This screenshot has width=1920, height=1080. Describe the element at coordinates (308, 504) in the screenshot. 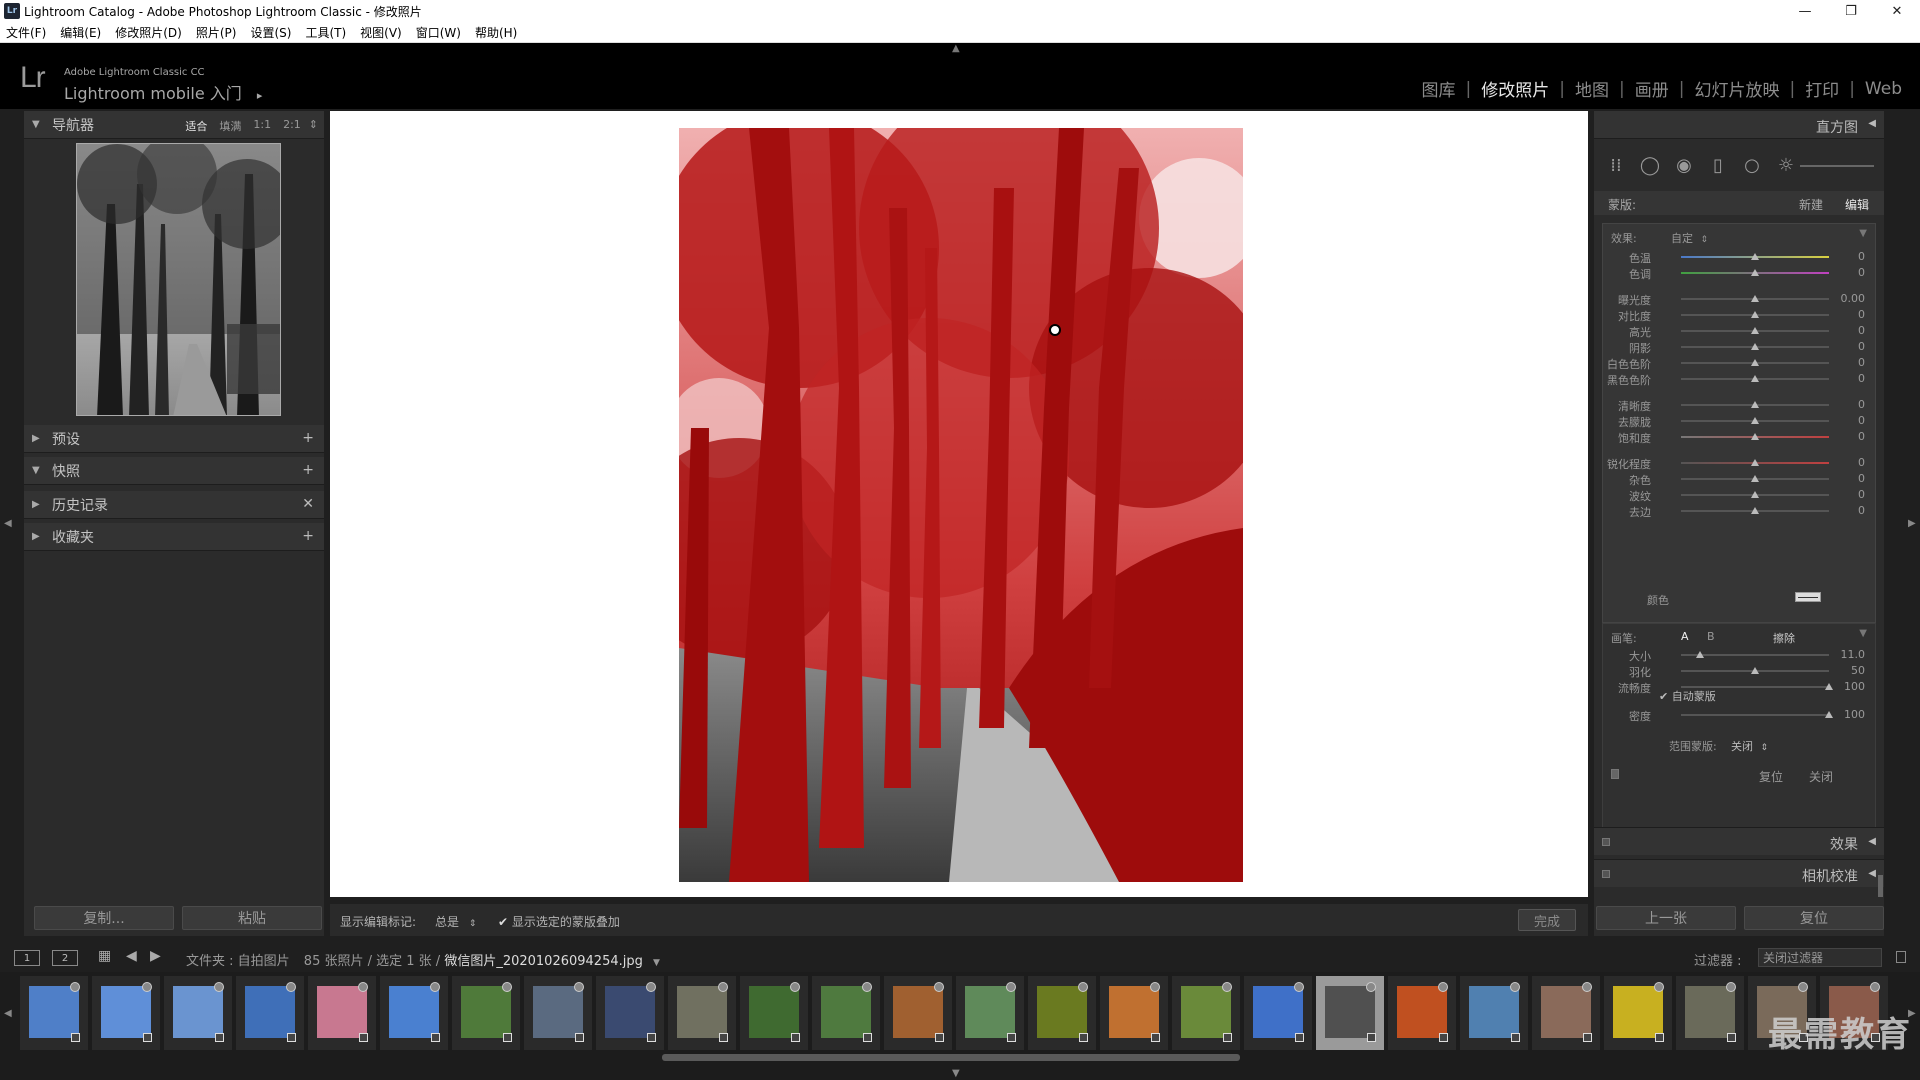

I see `clear-history-icon: ✕` at that location.